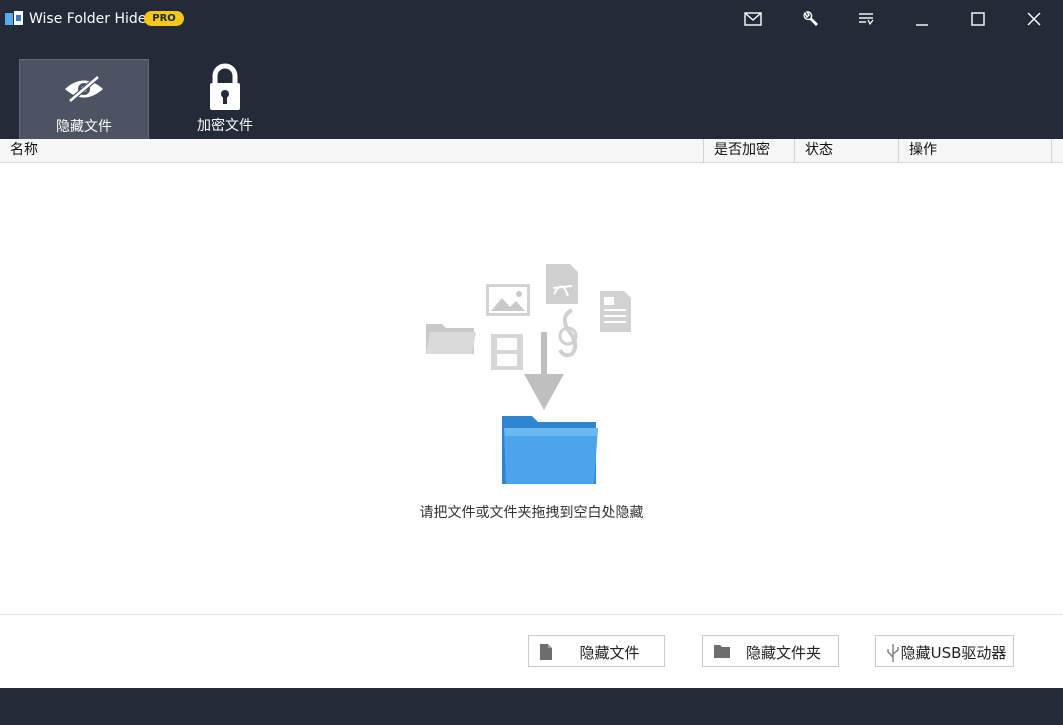  Describe the element at coordinates (225, 86) in the screenshot. I see `lock-icon` at that location.